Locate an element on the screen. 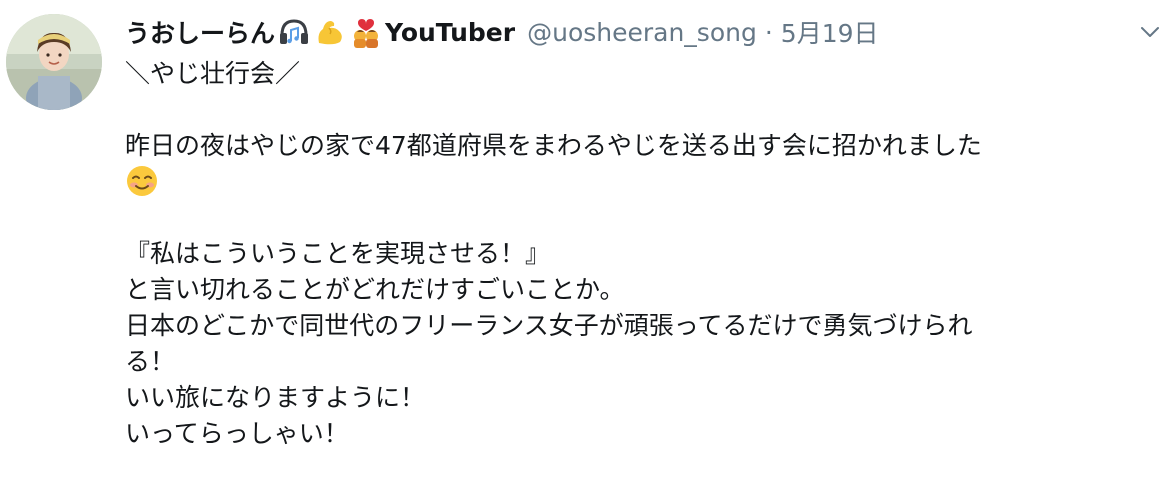 This screenshot has width=1176, height=480. tweet-header: うおしーらん YouTuber @uosheeran_song · 5月19日 is located at coordinates (502, 32).